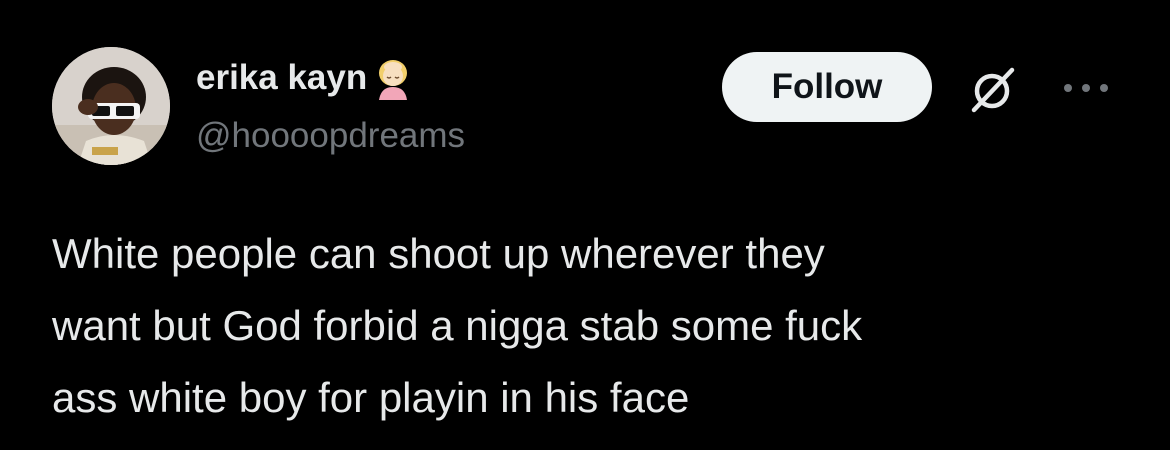 This screenshot has width=1170, height=450. What do you see at coordinates (282, 77) in the screenshot?
I see `display-name-text: erika kayn` at bounding box center [282, 77].